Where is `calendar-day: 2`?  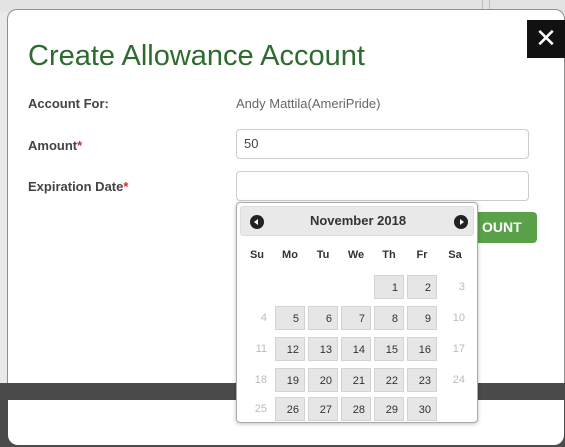
calendar-day: 2 is located at coordinates (422, 287).